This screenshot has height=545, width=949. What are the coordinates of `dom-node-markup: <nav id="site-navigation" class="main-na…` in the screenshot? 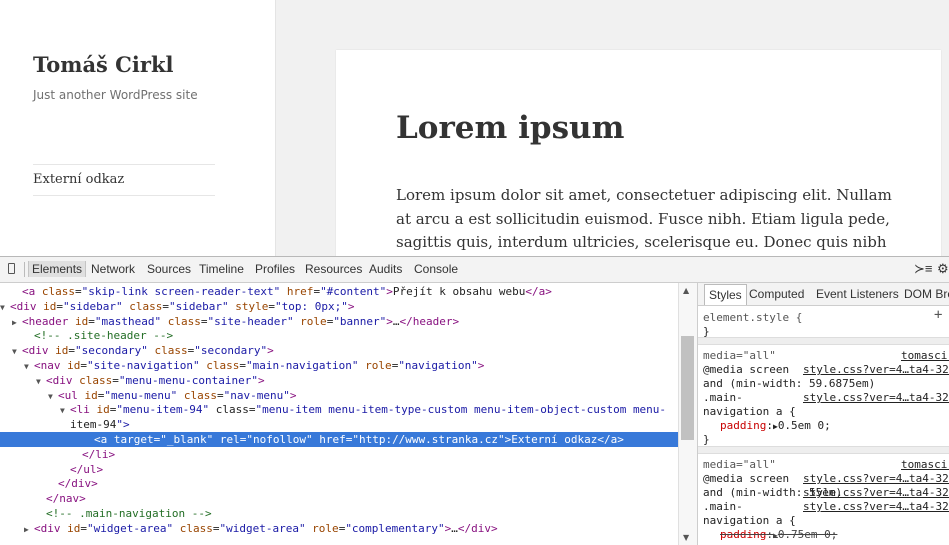 It's located at (259, 365).